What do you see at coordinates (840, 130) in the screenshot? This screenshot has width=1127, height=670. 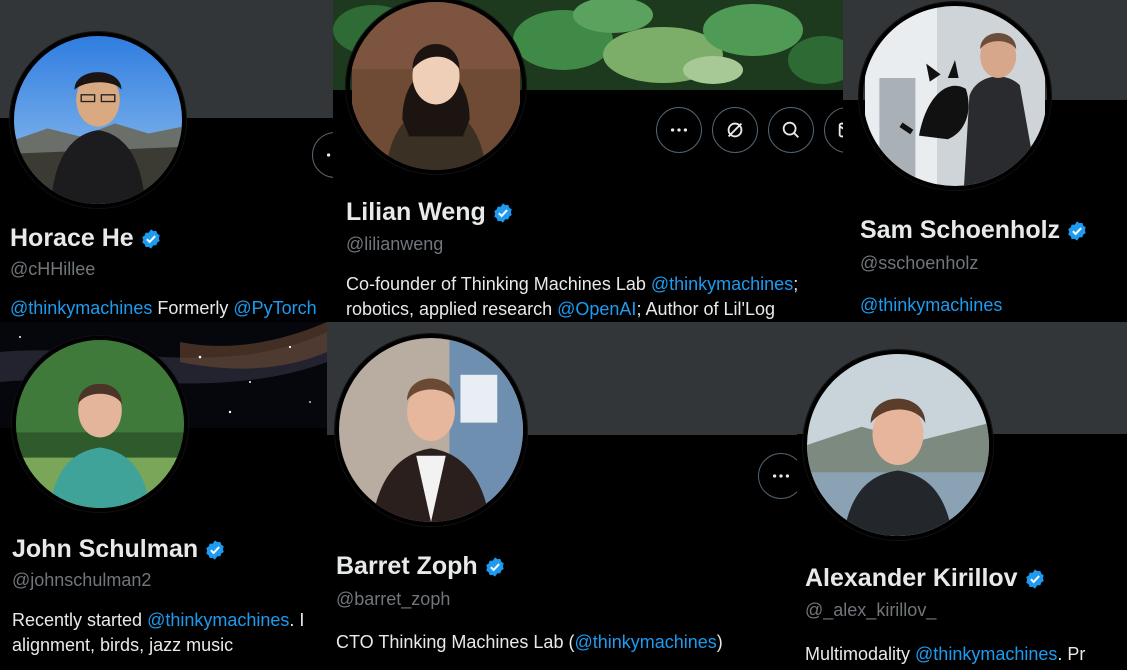 I see `message-icon` at bounding box center [840, 130].